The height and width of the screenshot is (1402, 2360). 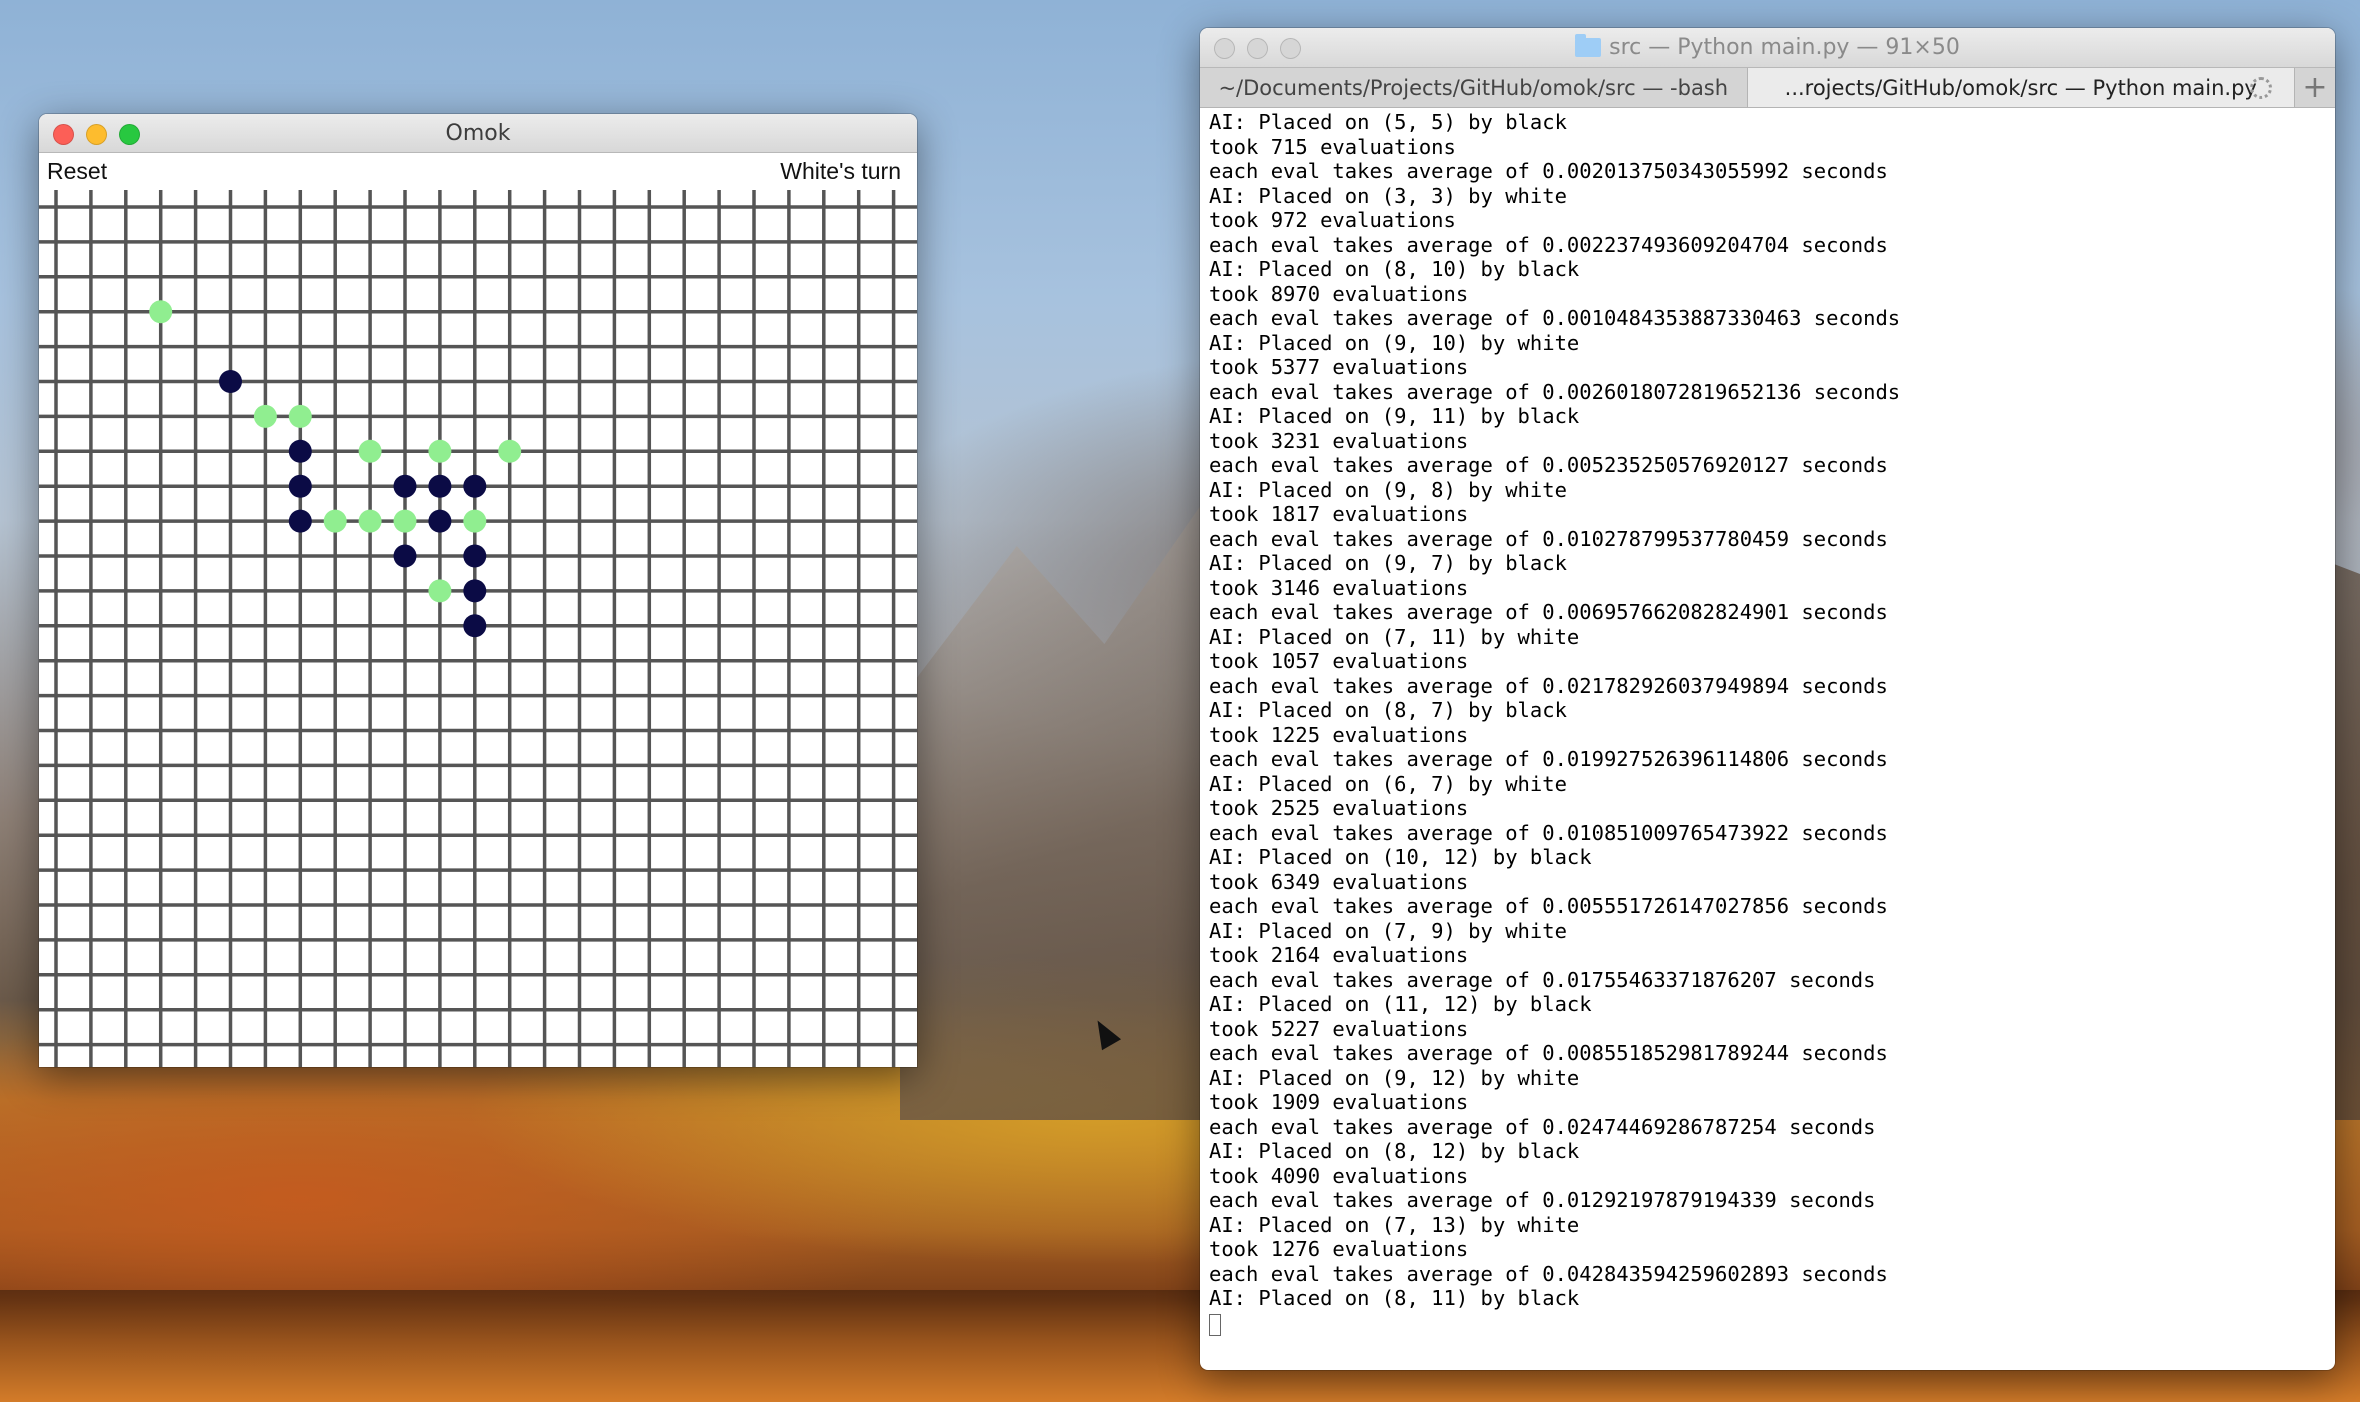 What do you see at coordinates (1388, 710) in the screenshot?
I see `terminal-line: AI: Placed on (8, 7) by black` at bounding box center [1388, 710].